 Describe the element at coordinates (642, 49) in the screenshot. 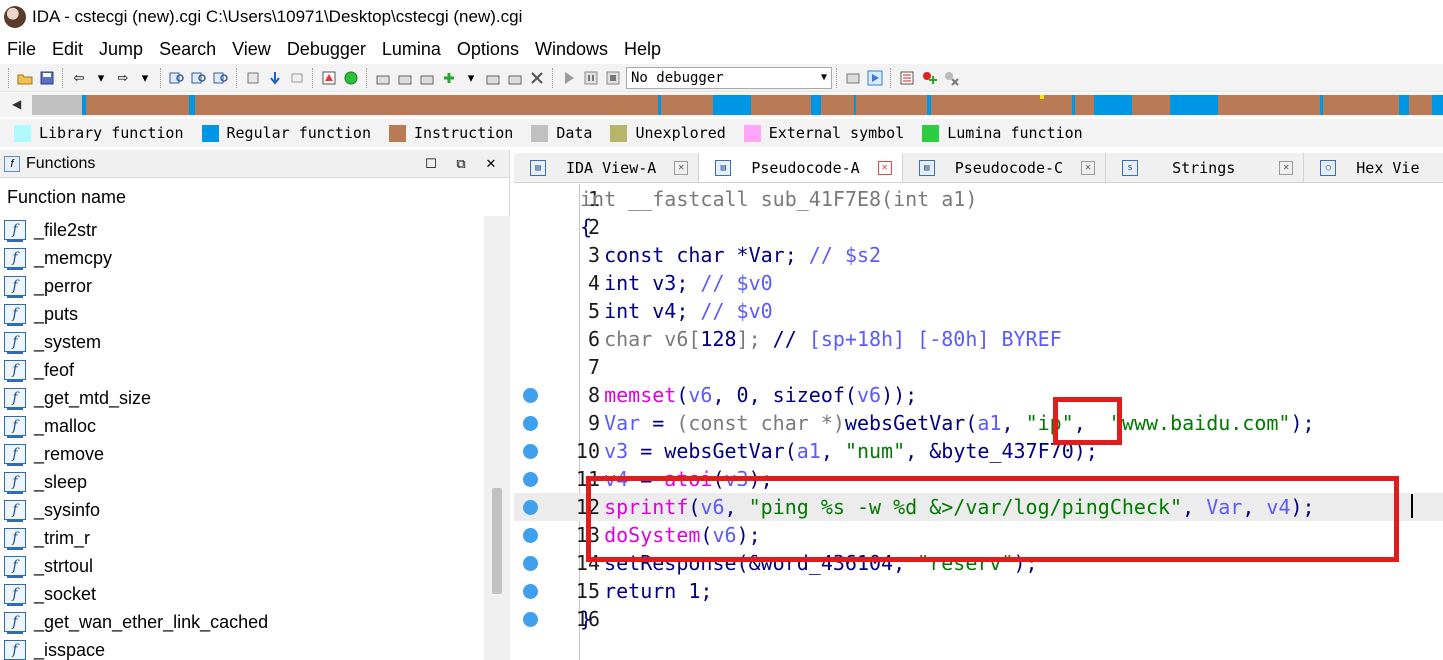

I see `menu-help: Help` at that location.